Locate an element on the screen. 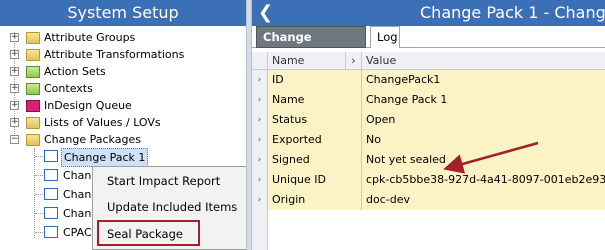  table-row: › Signed Not yet sealed is located at coordinates (428, 160).